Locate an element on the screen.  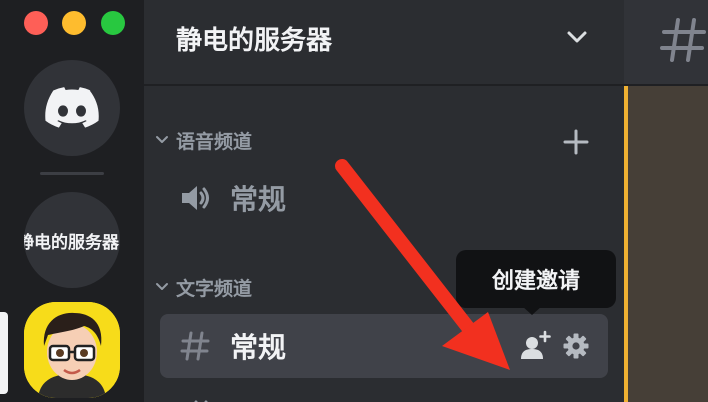
rail-divider is located at coordinates (72, 173).